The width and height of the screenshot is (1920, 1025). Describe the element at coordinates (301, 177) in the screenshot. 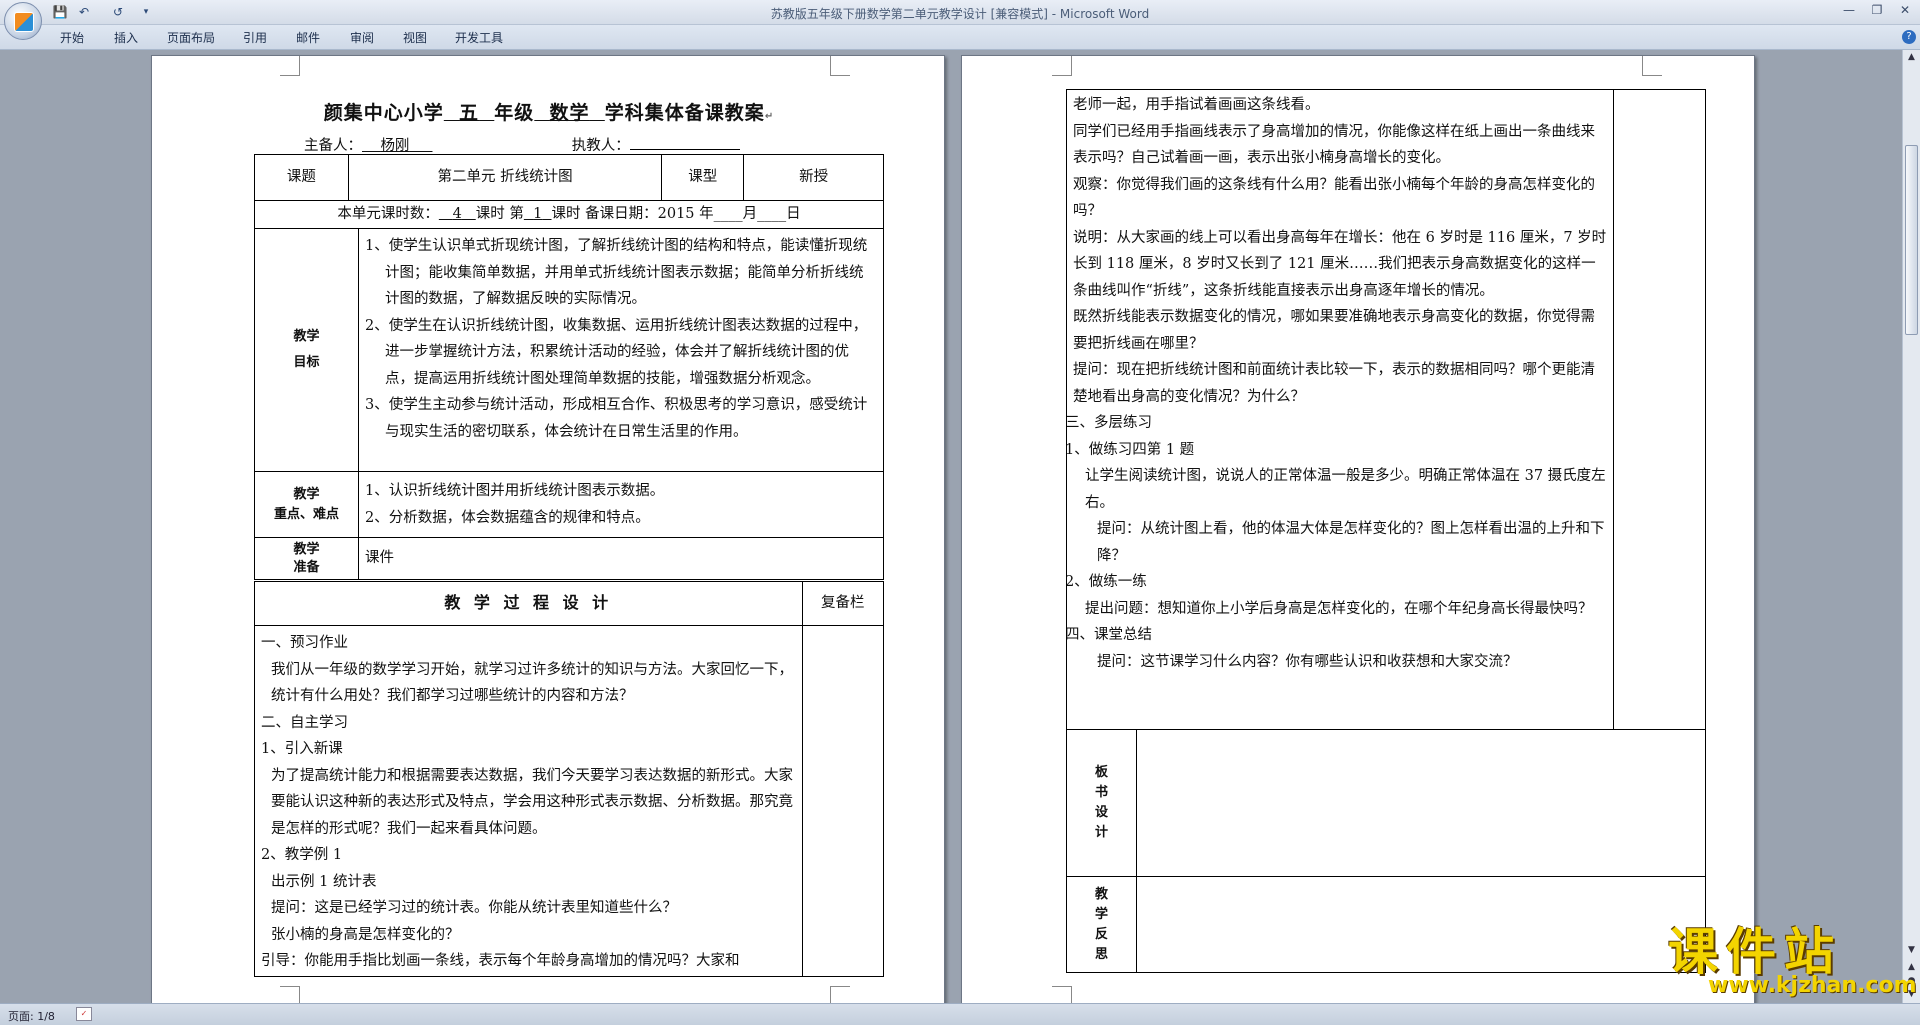

I see `topic-label: 课题` at that location.